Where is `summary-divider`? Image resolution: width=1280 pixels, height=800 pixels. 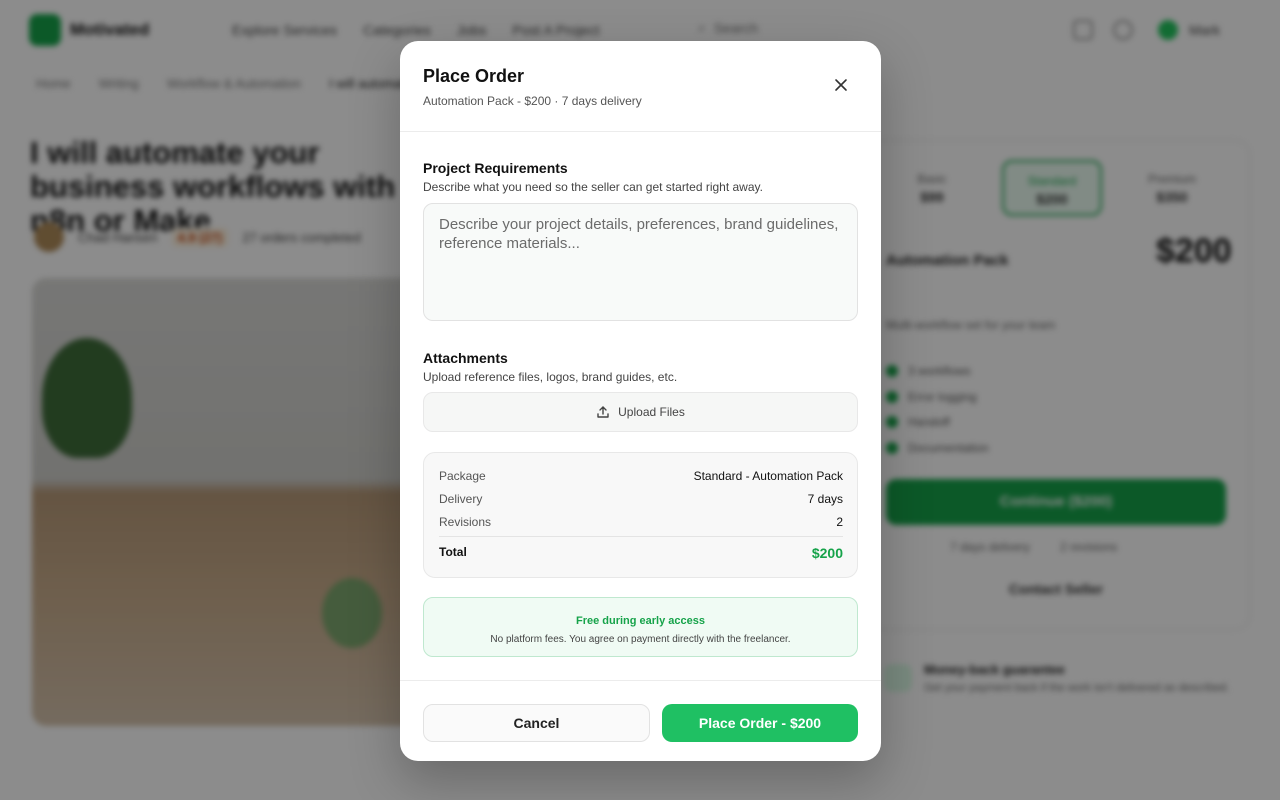
summary-divider is located at coordinates (641, 536).